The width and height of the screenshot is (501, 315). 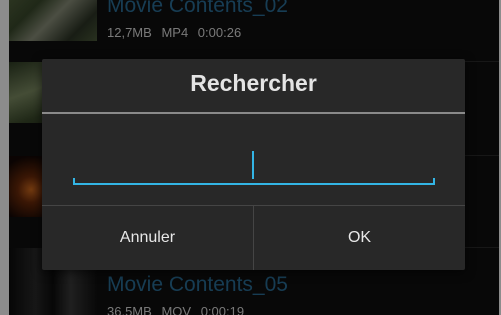 I want to click on dialog-title: Rechercher, so click(x=253, y=83).